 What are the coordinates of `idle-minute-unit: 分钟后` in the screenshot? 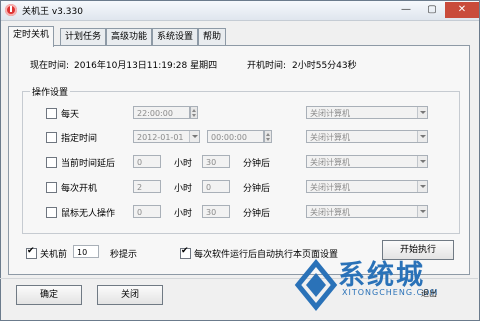 It's located at (257, 214).